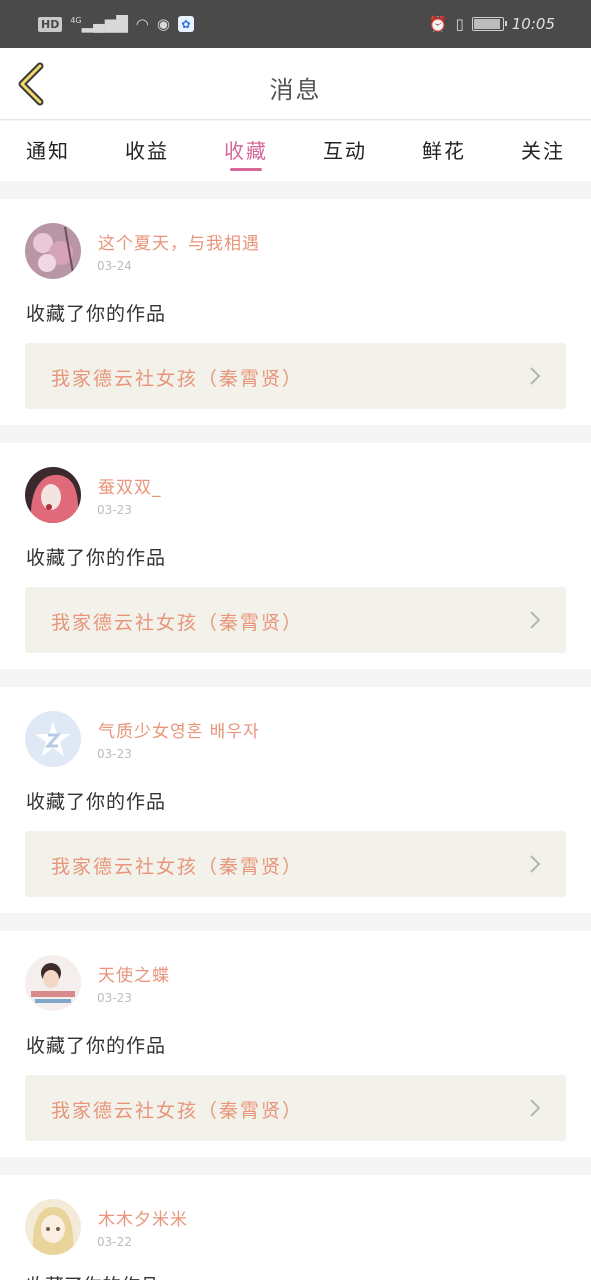 This screenshot has height=1280, width=591. I want to click on page-title: 消息, so click(295, 90).